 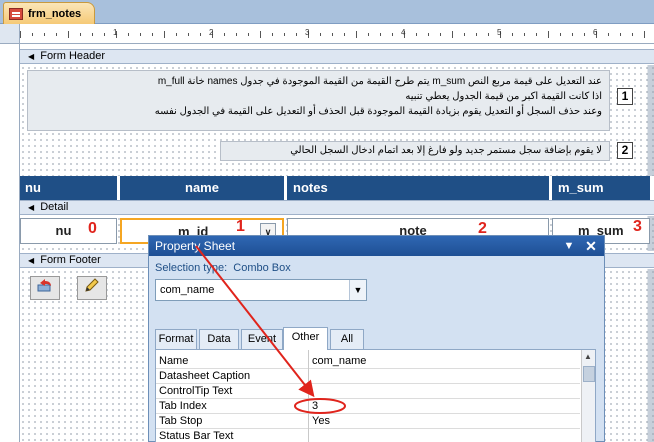 What do you see at coordinates (174, 361) in the screenshot?
I see `property-name: Name` at bounding box center [174, 361].